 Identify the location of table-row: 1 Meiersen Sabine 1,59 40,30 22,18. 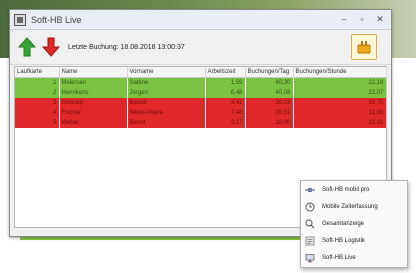
(201, 82).